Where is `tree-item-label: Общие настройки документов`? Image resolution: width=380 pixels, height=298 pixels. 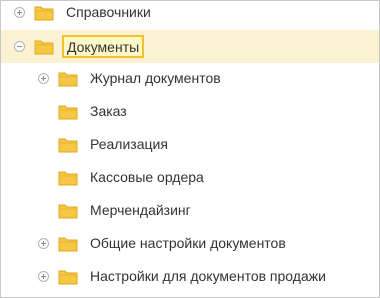
tree-item-label: Общие настройки документов is located at coordinates (188, 243).